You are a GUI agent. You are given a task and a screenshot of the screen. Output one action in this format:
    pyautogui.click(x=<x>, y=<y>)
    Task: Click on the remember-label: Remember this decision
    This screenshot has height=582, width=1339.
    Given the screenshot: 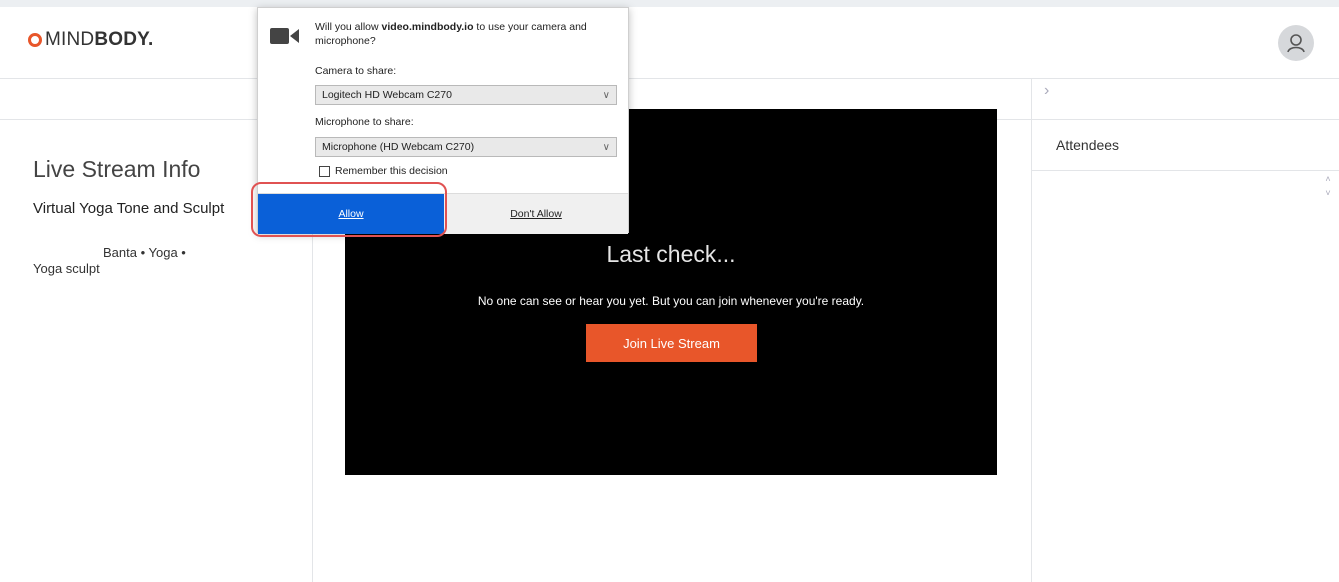 What is the action you would take?
    pyautogui.click(x=391, y=171)
    